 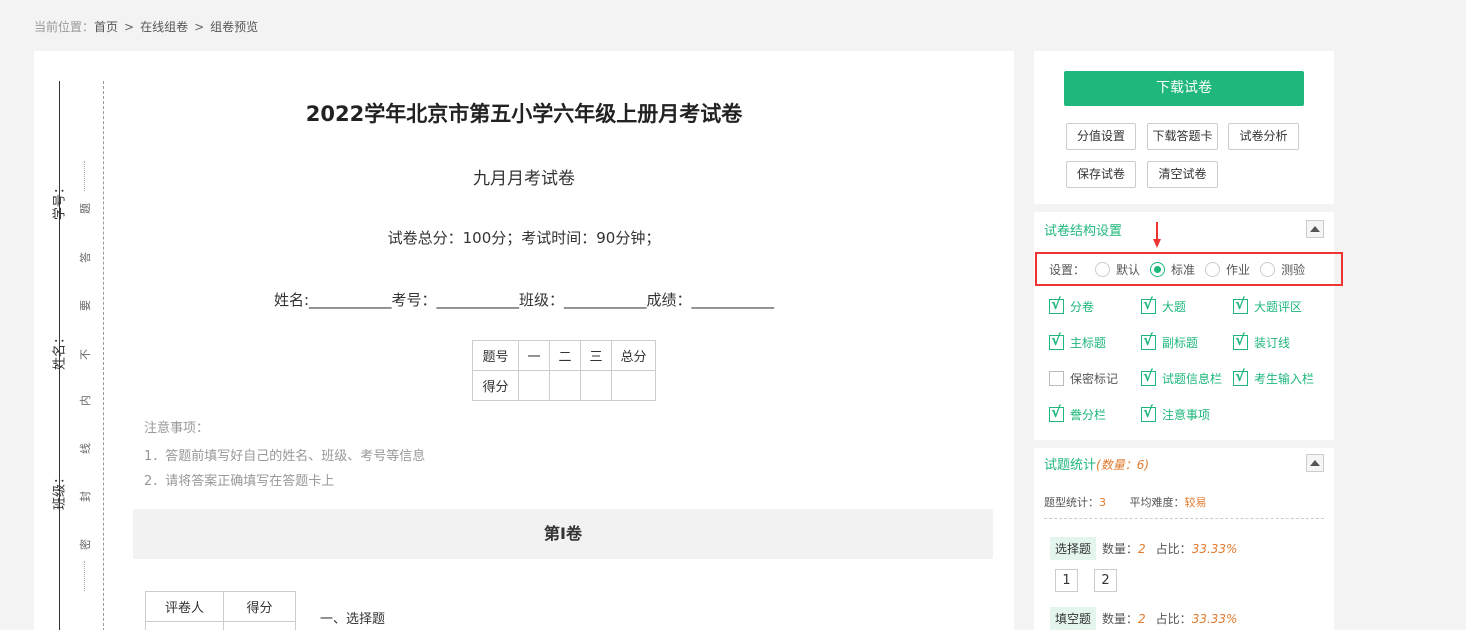 What do you see at coordinates (1184, 88) in the screenshot?
I see `download-paper-button: 下载试卷` at bounding box center [1184, 88].